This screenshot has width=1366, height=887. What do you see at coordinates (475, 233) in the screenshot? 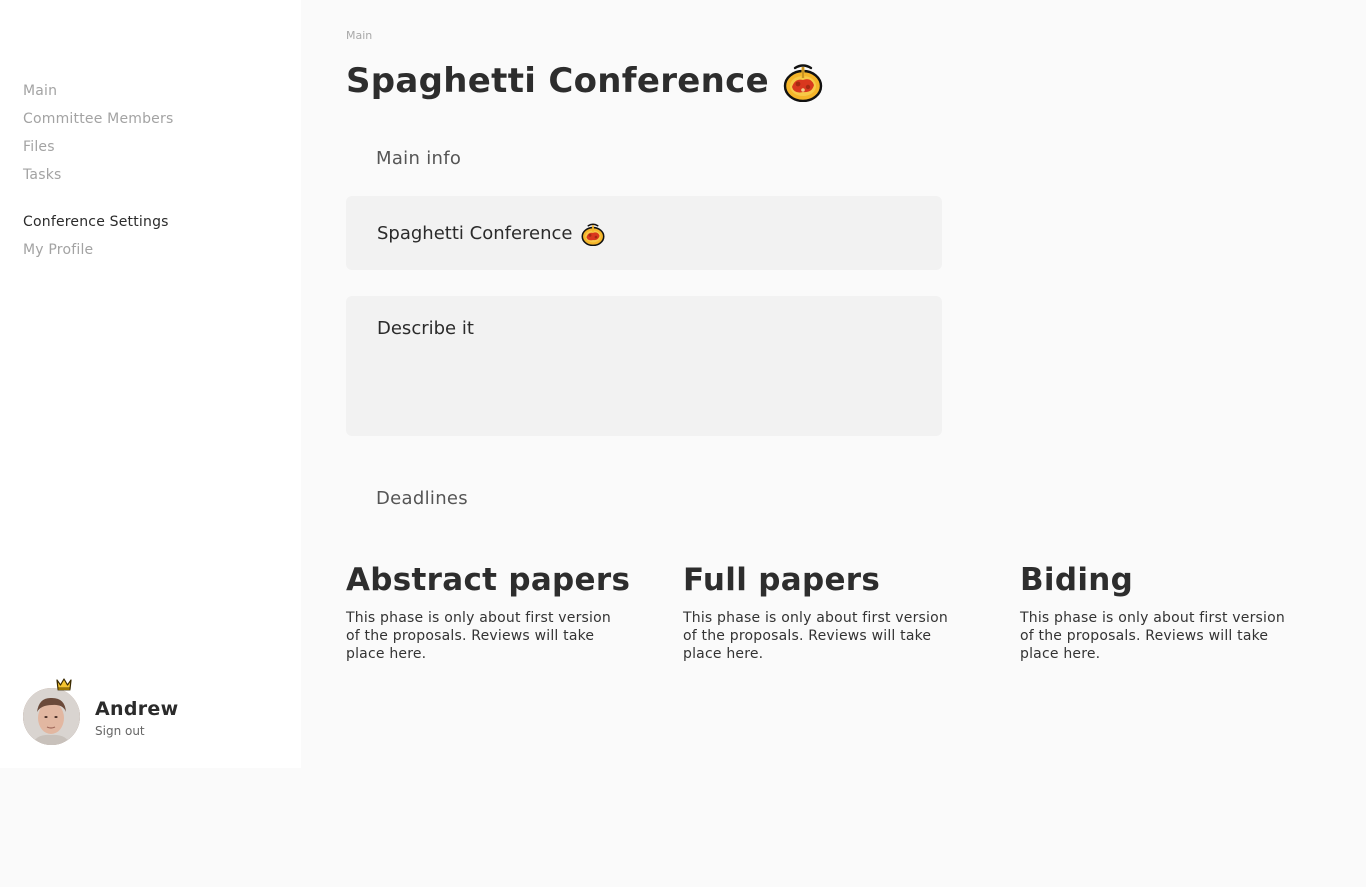
I see `conference-name-value: Spaghetti Conference` at bounding box center [475, 233].